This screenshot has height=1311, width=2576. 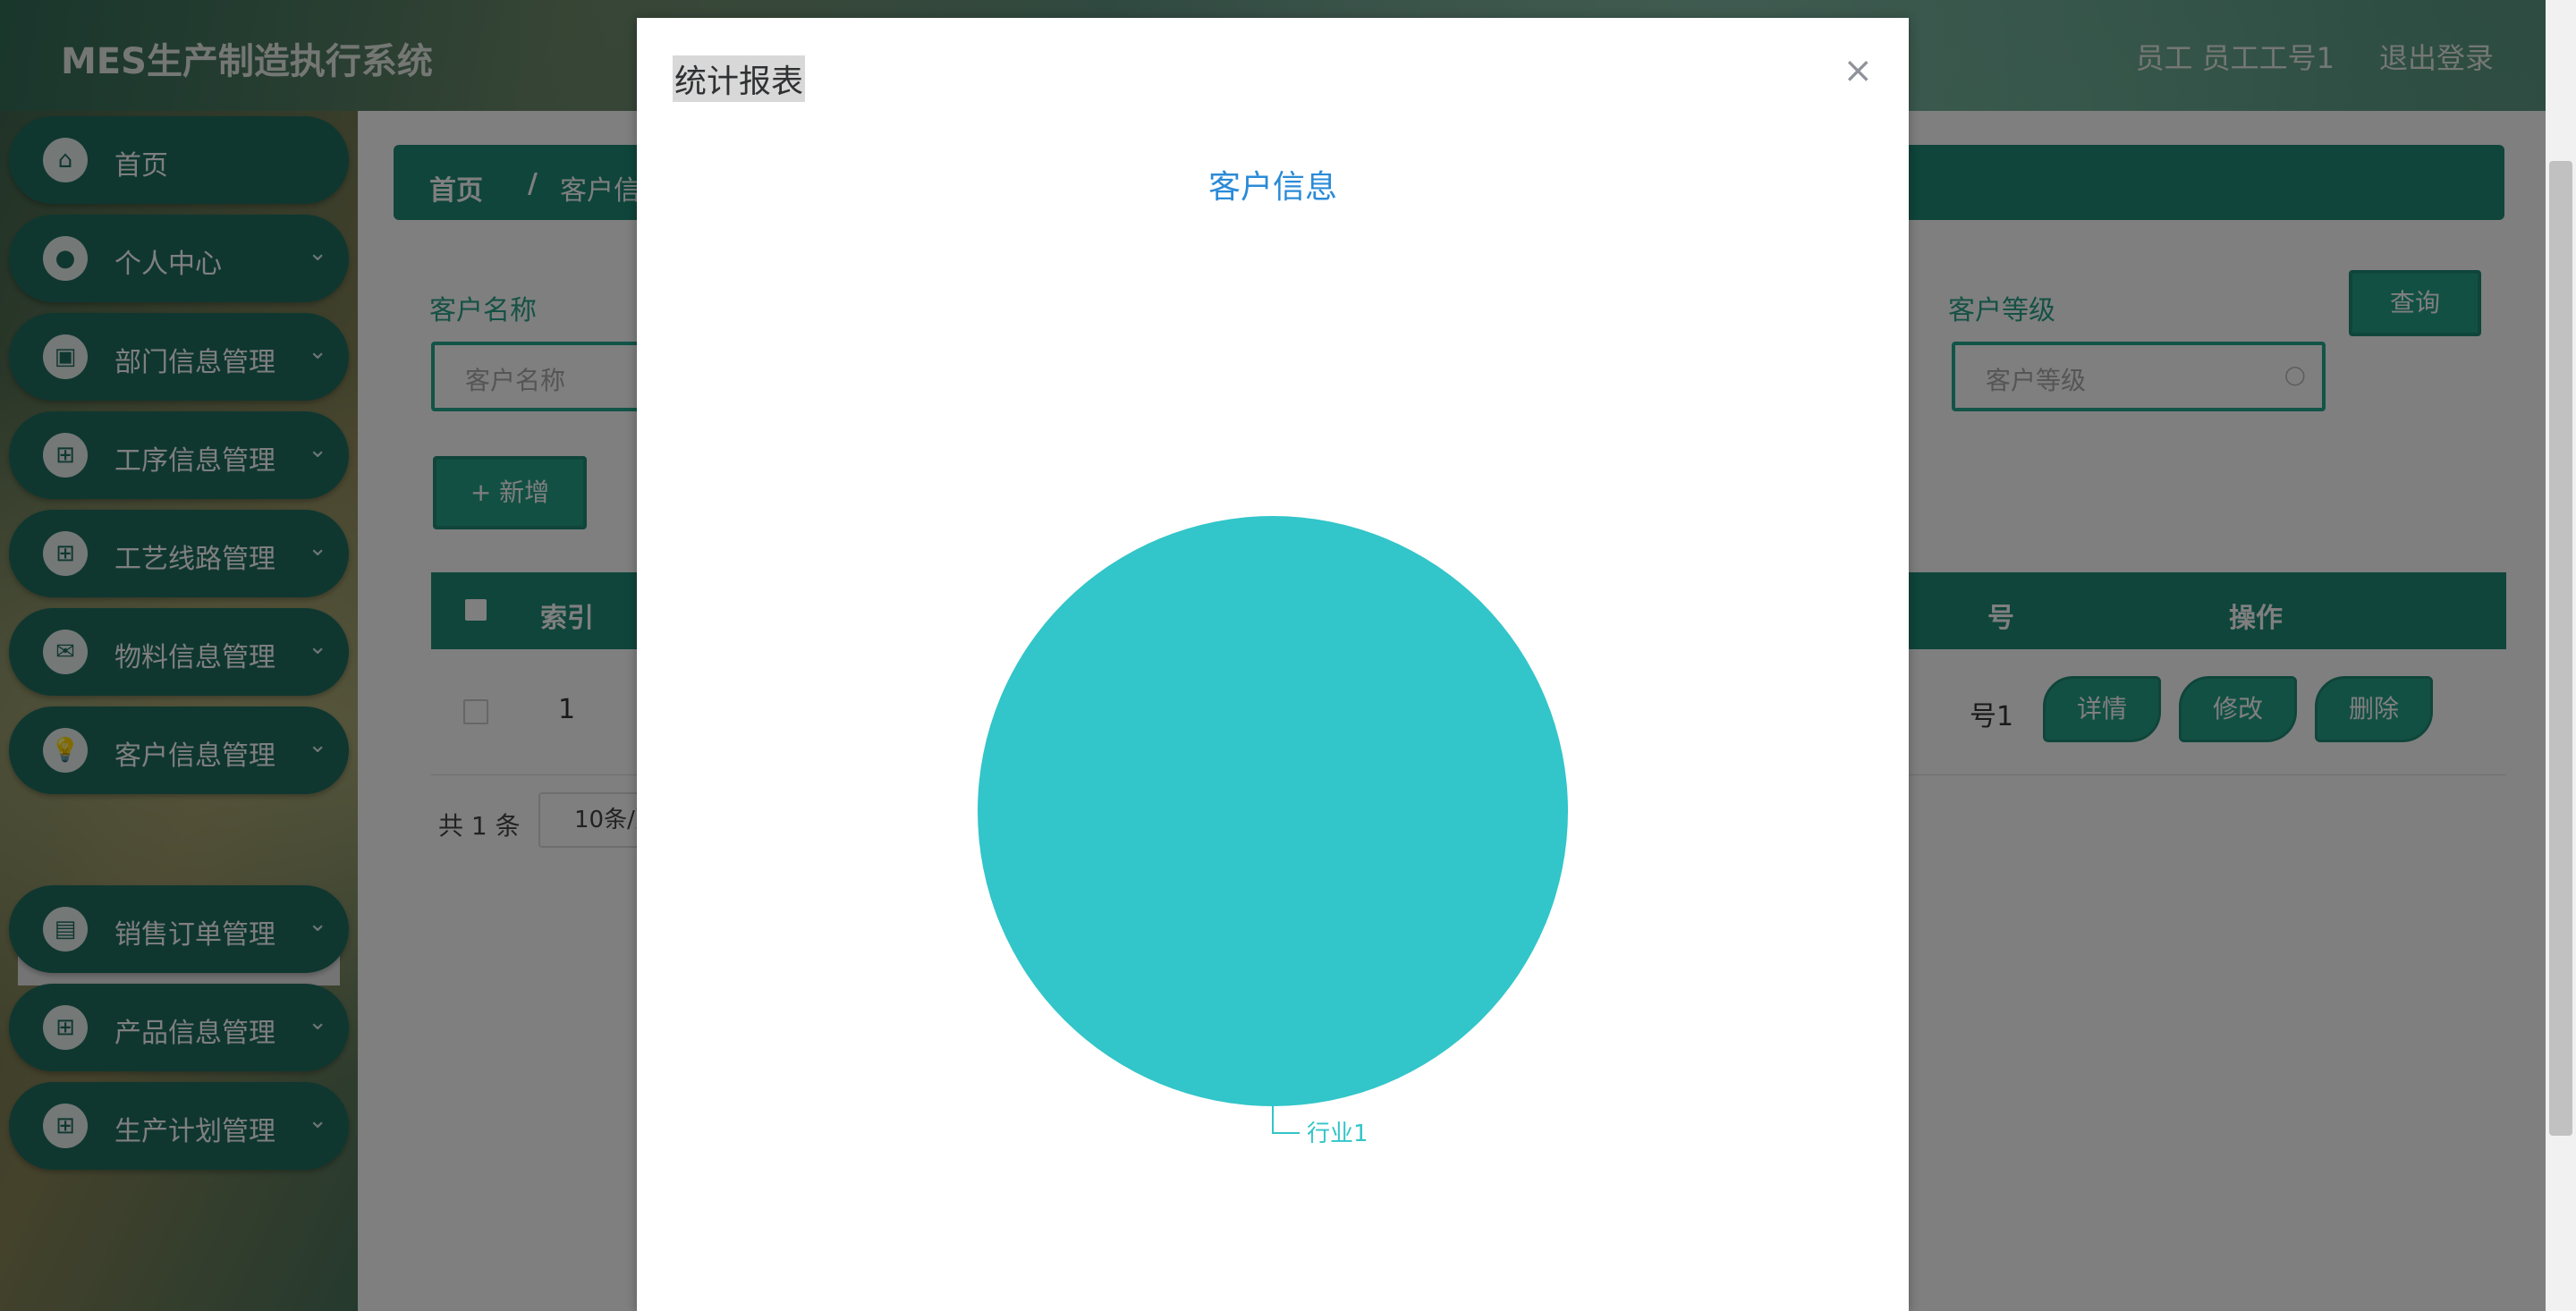 I want to click on chart-title: 客户信息, so click(x=1272, y=187).